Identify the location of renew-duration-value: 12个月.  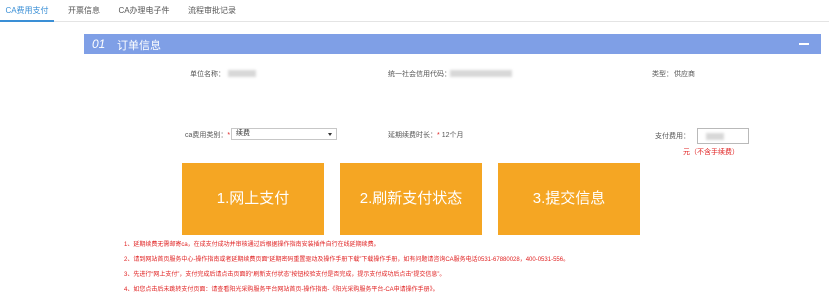
(452, 135).